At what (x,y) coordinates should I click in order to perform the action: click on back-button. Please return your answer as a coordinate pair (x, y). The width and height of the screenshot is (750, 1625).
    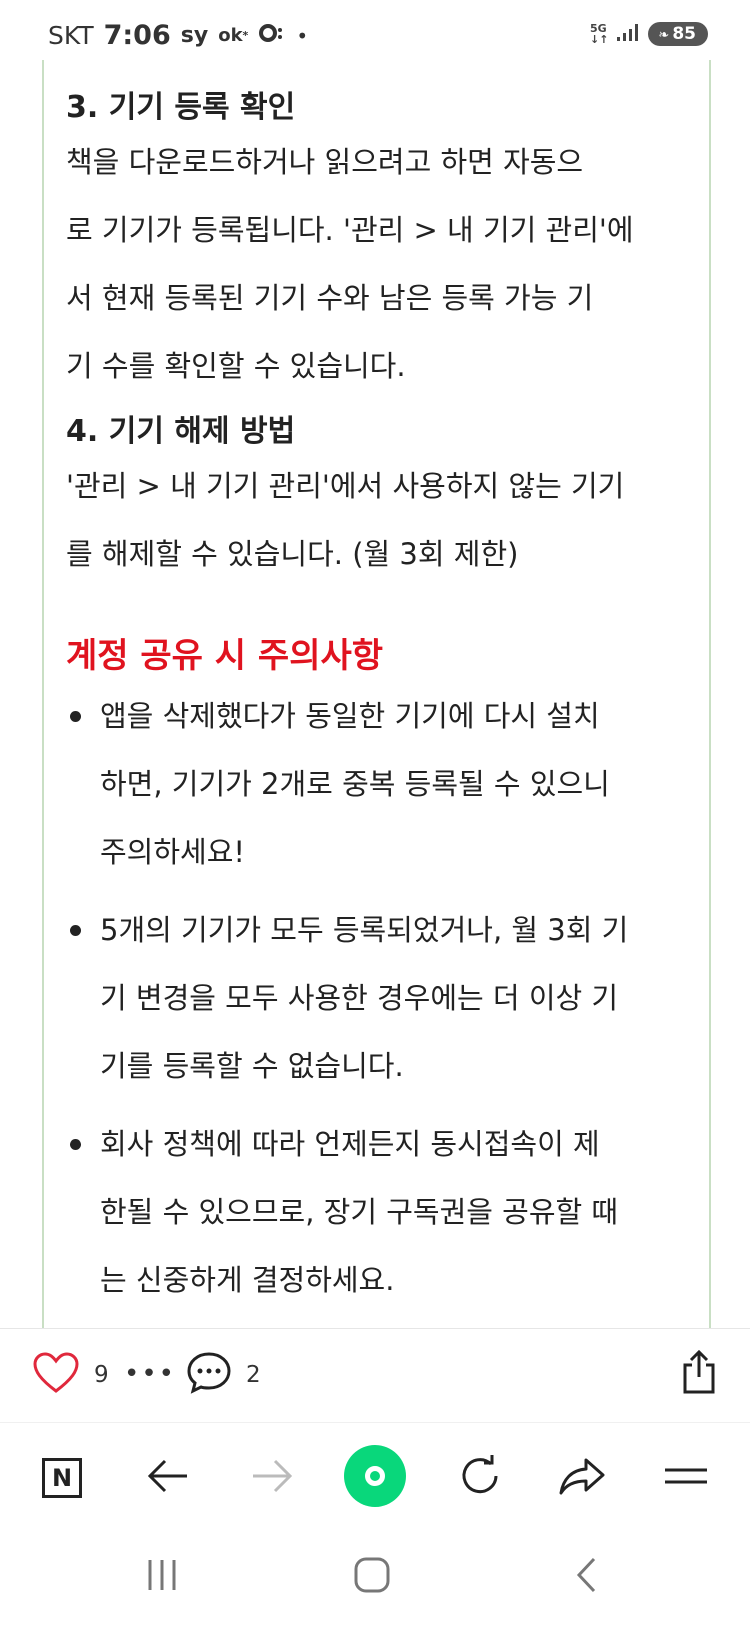
    Looking at the image, I should click on (168, 1478).